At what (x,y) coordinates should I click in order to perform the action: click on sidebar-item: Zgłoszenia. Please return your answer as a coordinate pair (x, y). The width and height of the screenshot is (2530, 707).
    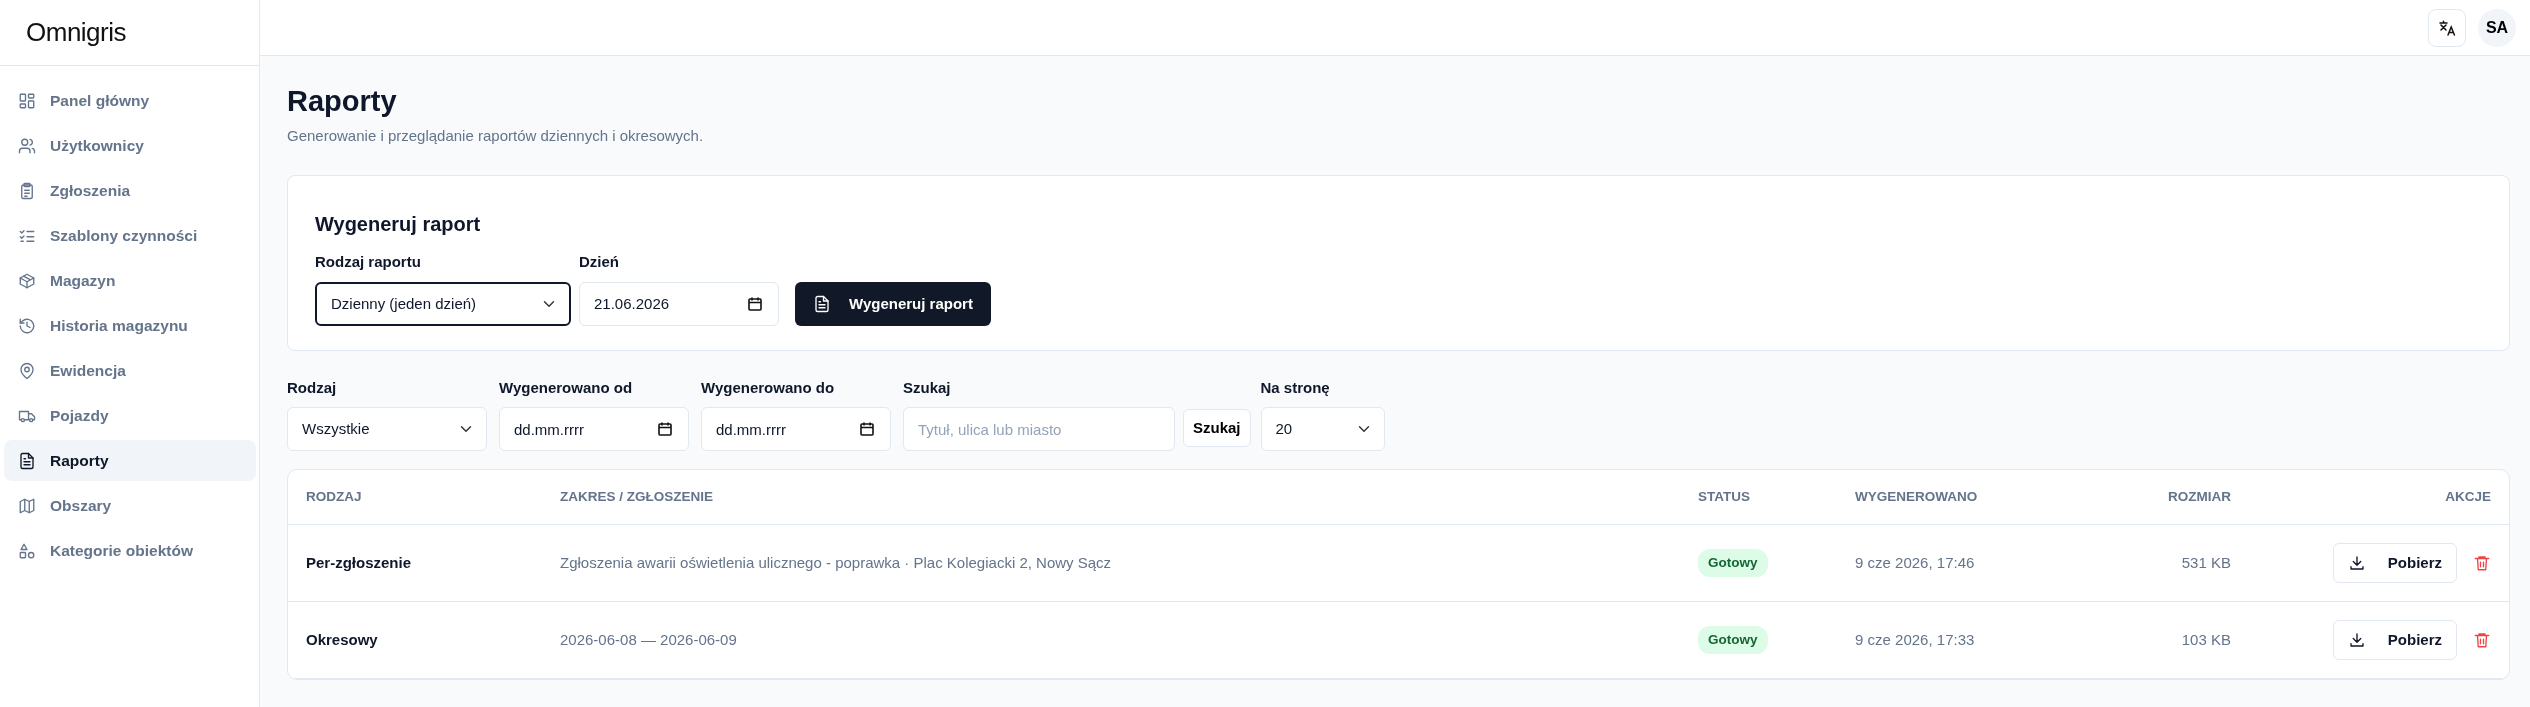
    Looking at the image, I should click on (130, 190).